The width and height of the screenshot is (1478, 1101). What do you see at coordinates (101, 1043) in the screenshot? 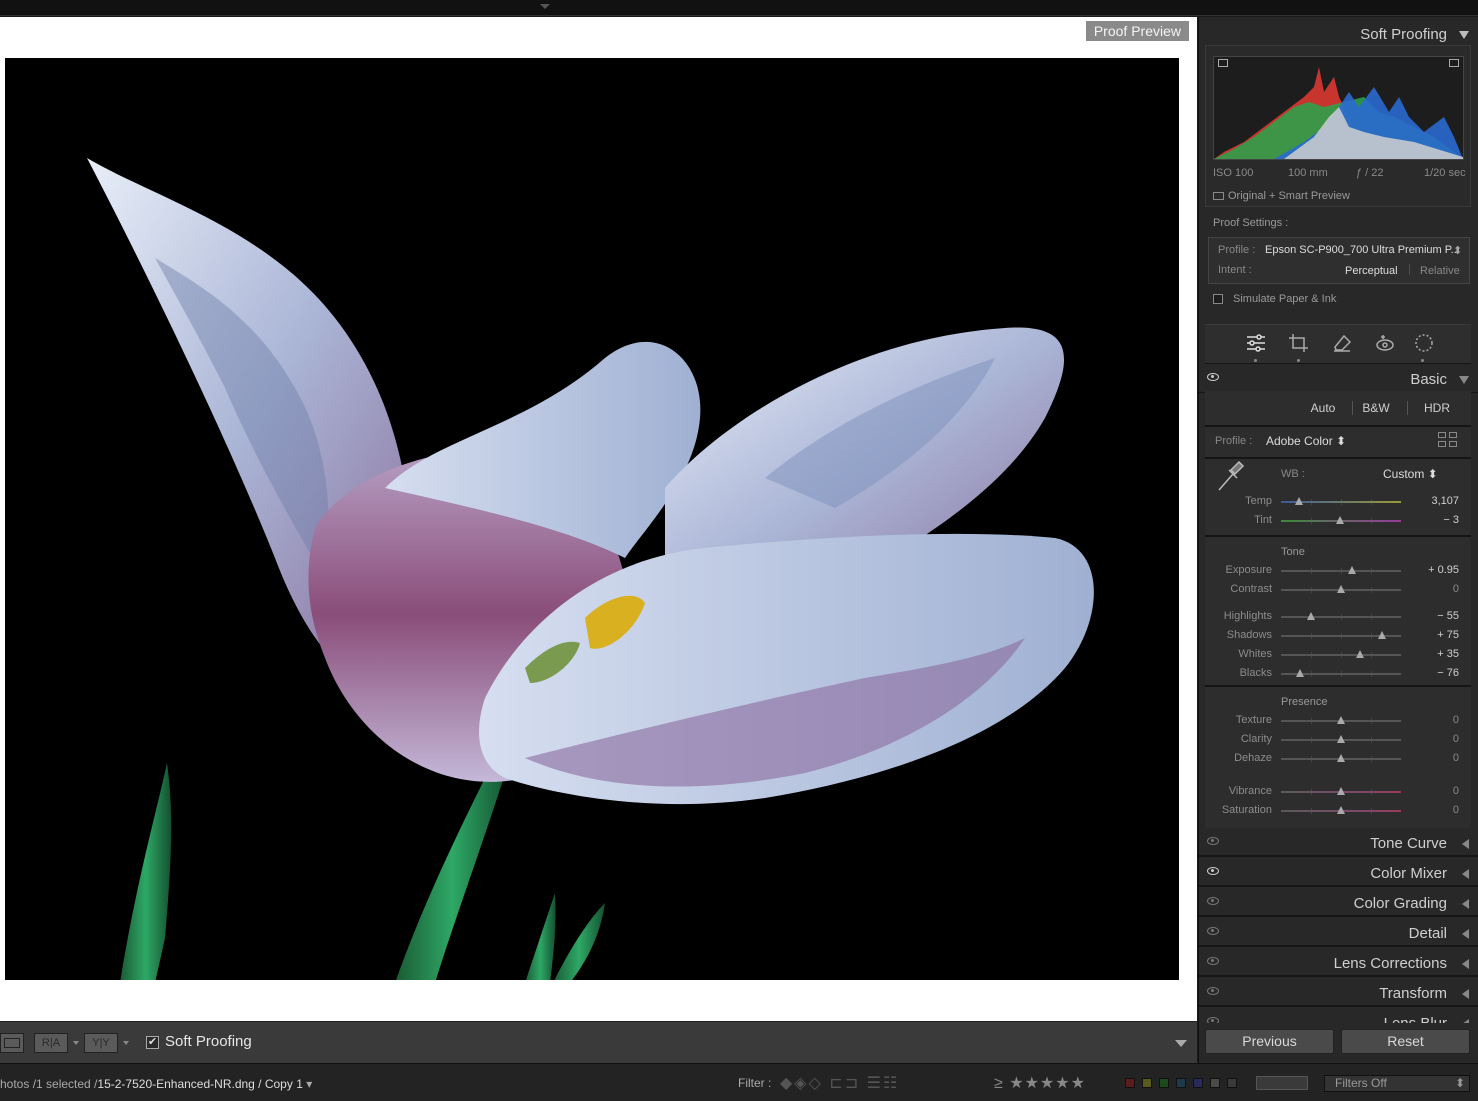
I see `before-after-yy-button: Y|Y` at bounding box center [101, 1043].